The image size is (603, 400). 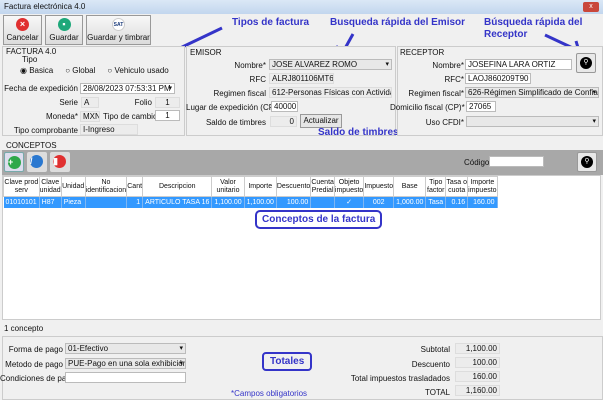 I want to click on concepto-count: 1 concepto, so click(x=24, y=328).